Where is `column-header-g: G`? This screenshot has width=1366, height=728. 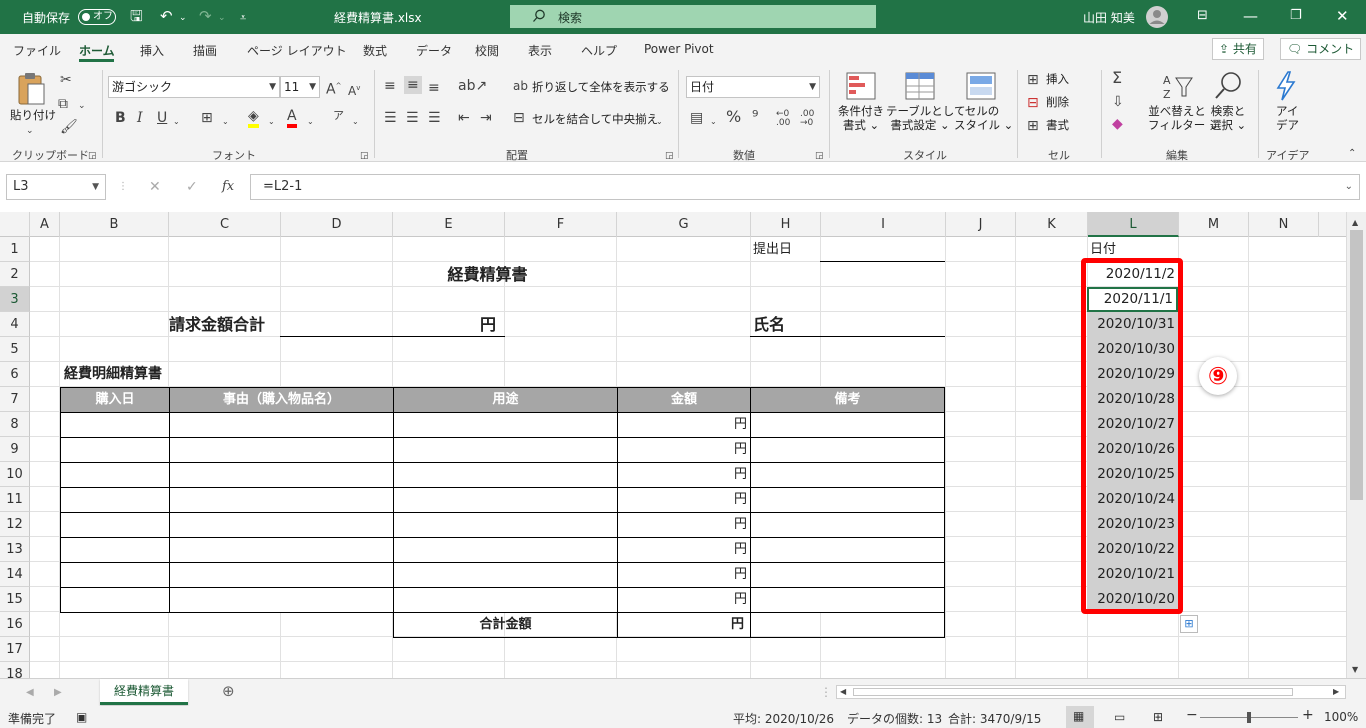
column-header-g: G is located at coordinates (684, 224).